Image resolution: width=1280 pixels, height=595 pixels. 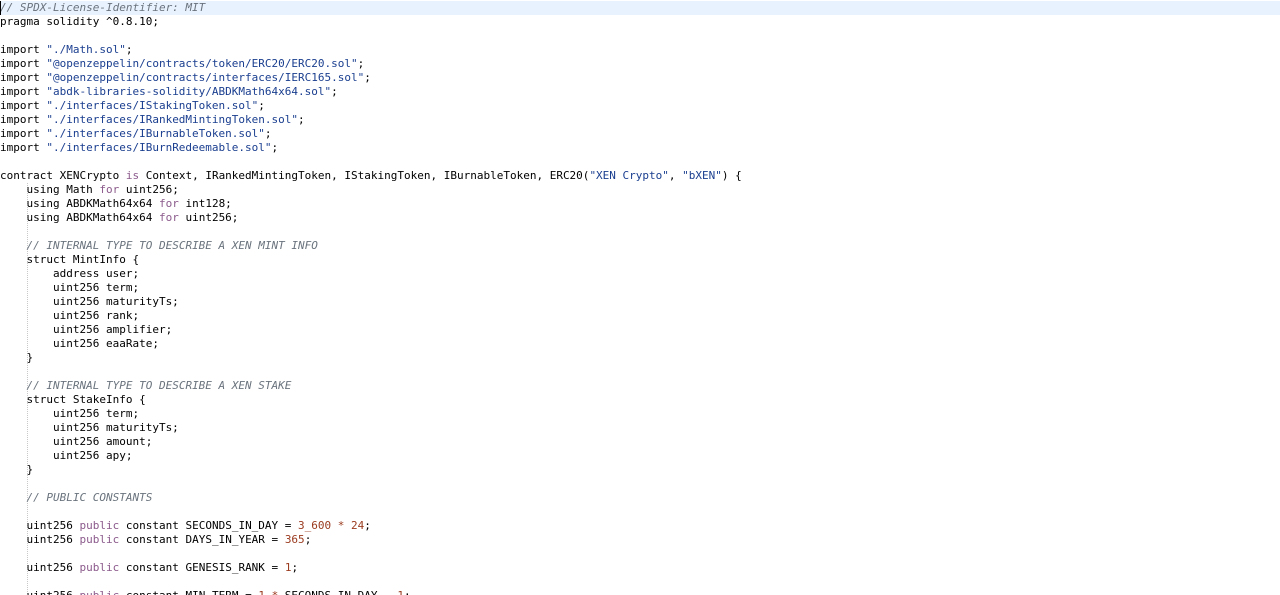 I want to click on code-token: for, so click(x=109, y=189).